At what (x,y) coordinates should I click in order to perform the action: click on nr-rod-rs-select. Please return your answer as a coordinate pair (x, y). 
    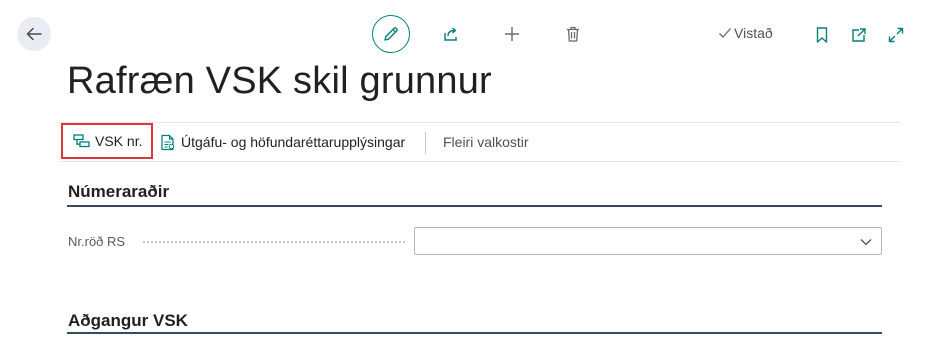
    Looking at the image, I should click on (648, 241).